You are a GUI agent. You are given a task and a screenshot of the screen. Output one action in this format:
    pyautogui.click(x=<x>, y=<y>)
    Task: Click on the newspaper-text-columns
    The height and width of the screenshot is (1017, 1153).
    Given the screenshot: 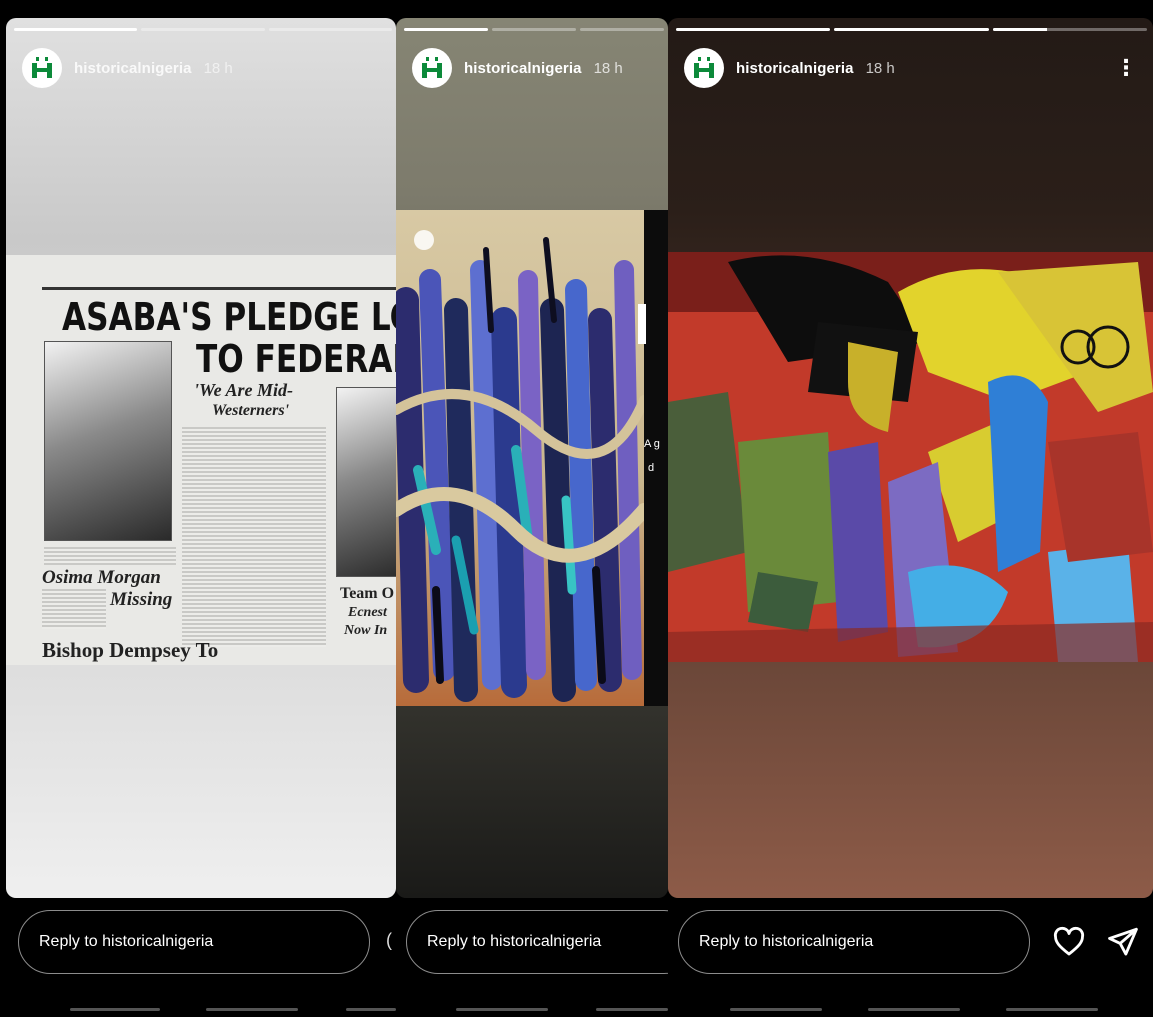 What is the action you would take?
    pyautogui.click(x=254, y=537)
    